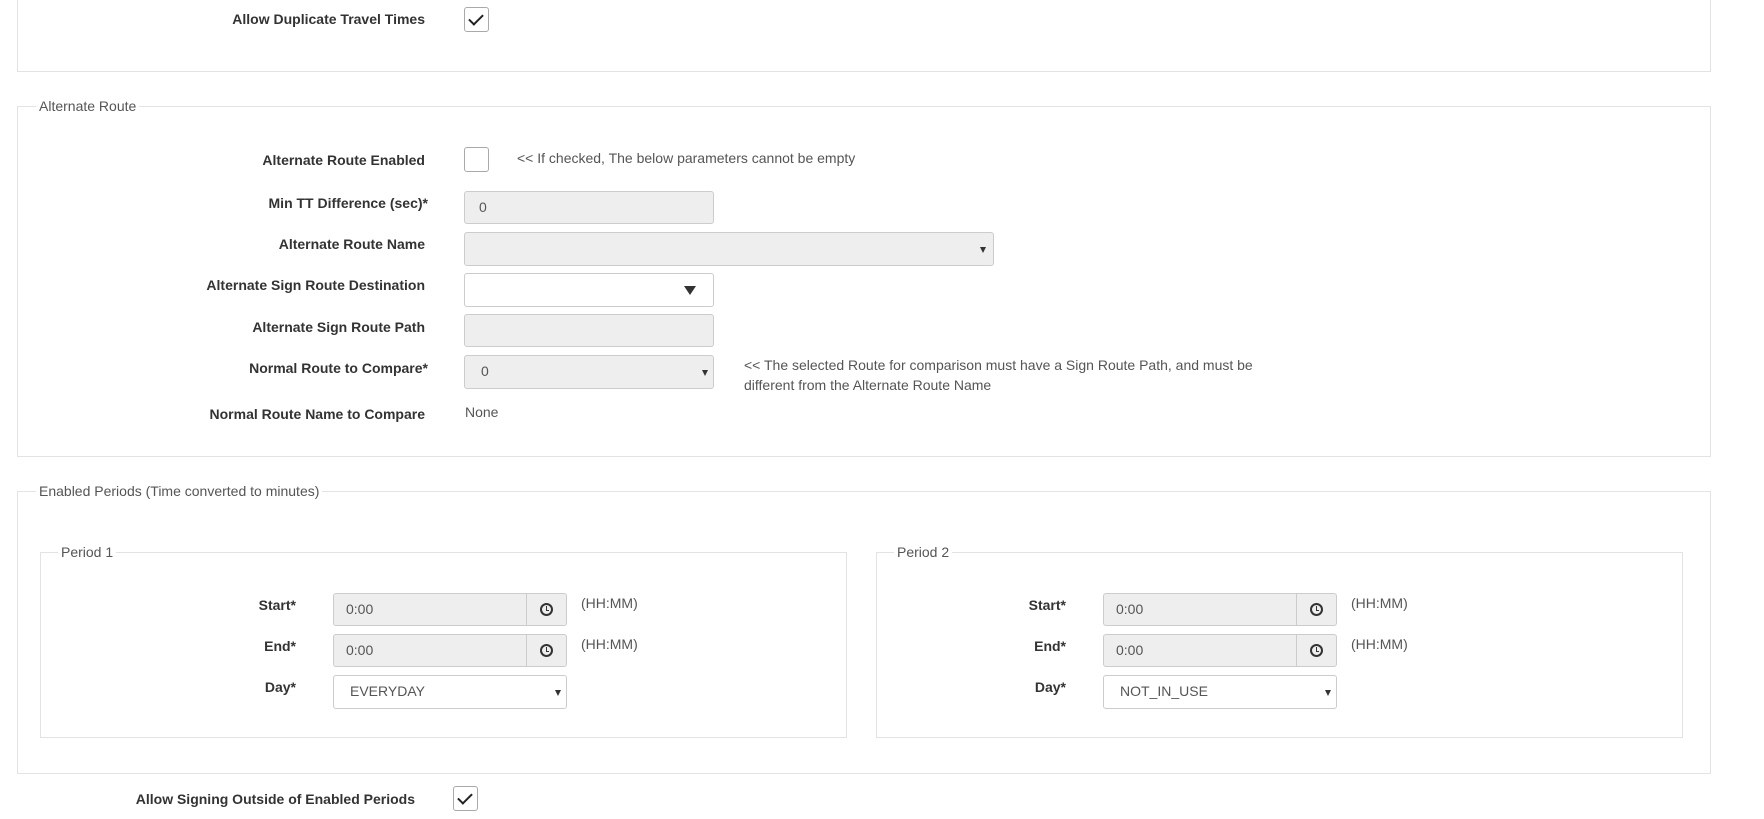 The image size is (1764, 819). I want to click on alternate-sign-route-destination-label: Alternate Sign Route Destination, so click(315, 285).